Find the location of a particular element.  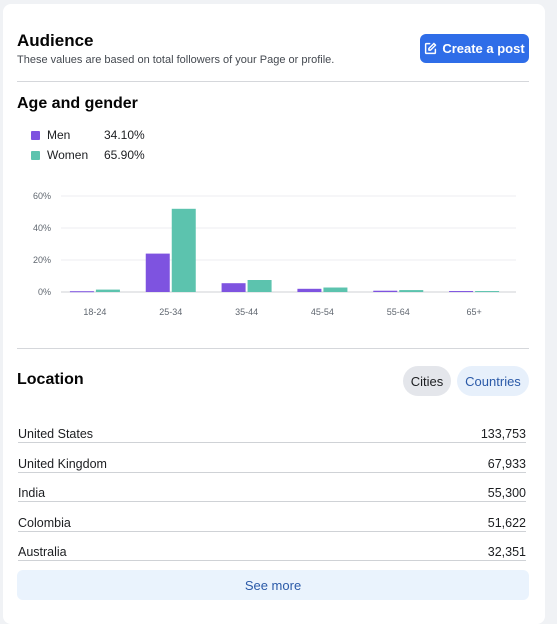

see-more-button: See more is located at coordinates (273, 585).